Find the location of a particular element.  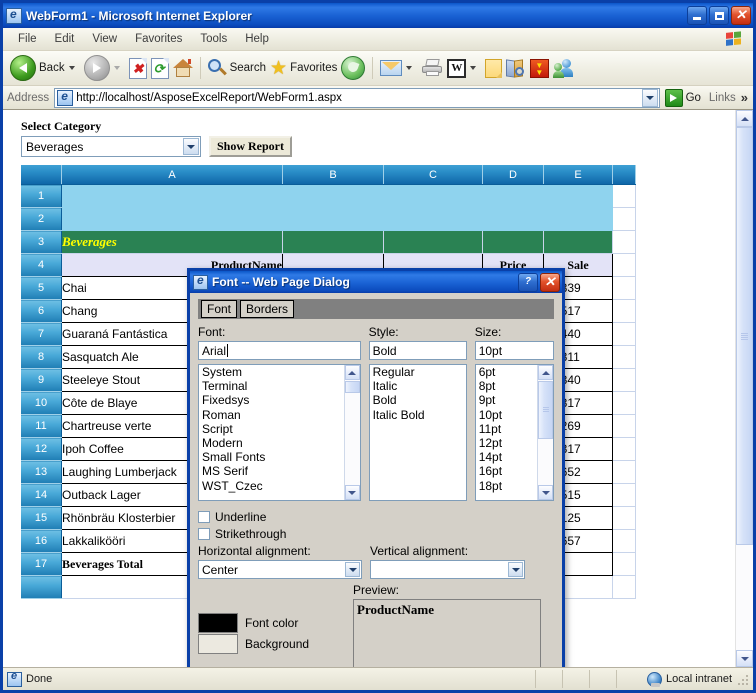

row-header: 1 is located at coordinates (41, 196).